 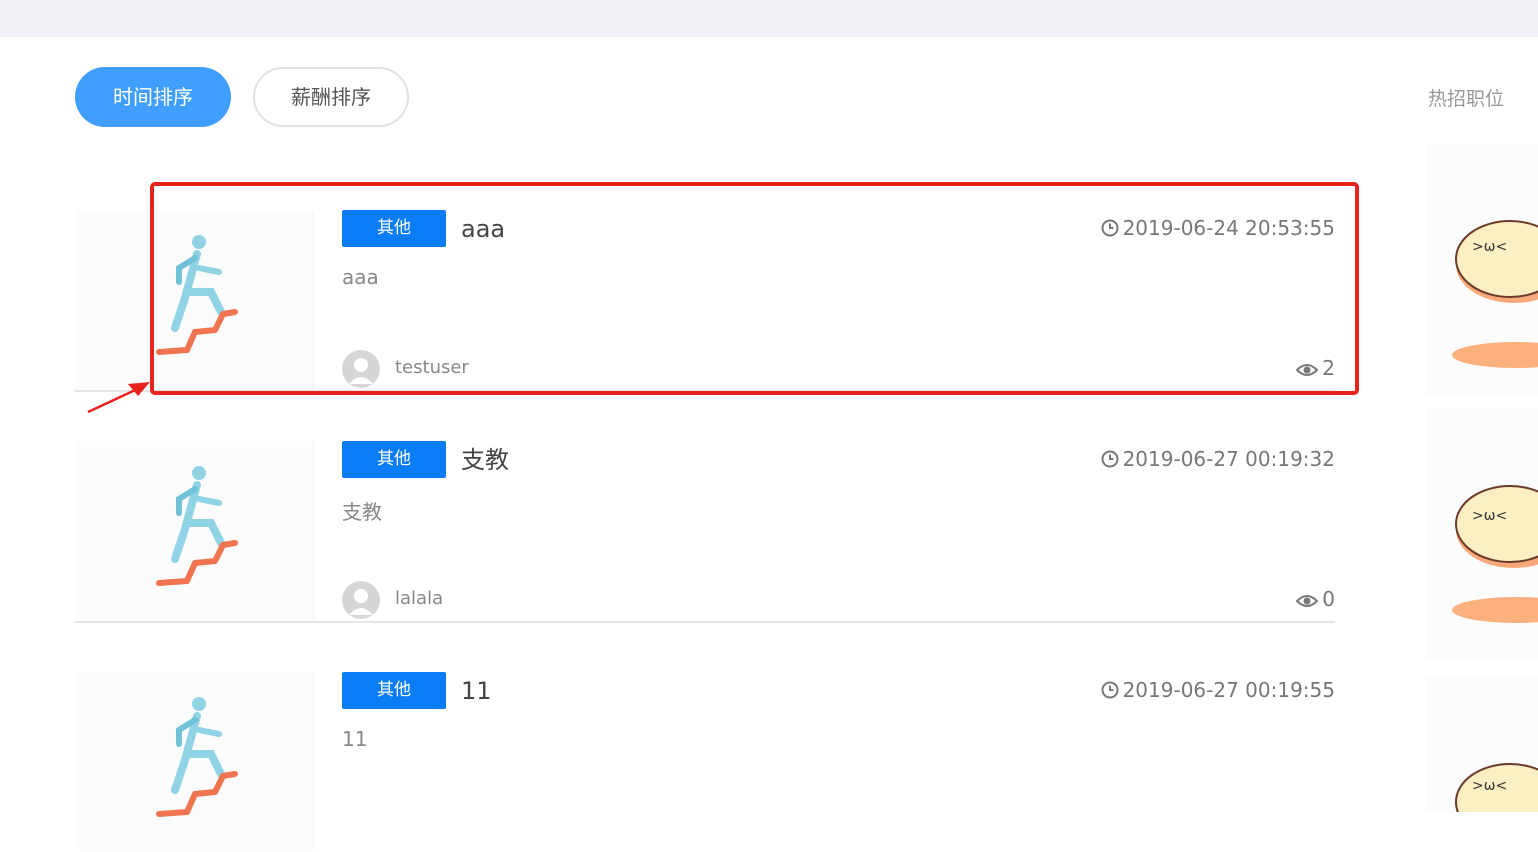 I want to click on top-bar, so click(x=769, y=18).